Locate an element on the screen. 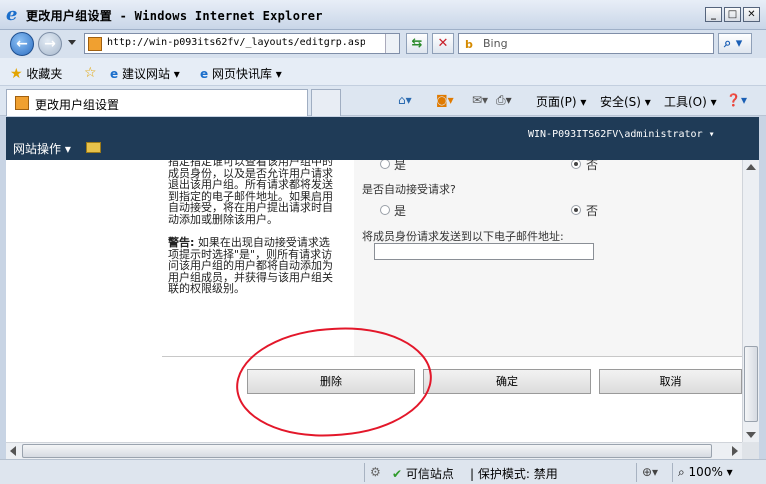 The image size is (766, 484). add-to-favorites-bar-button: ☆ is located at coordinates (90, 73).